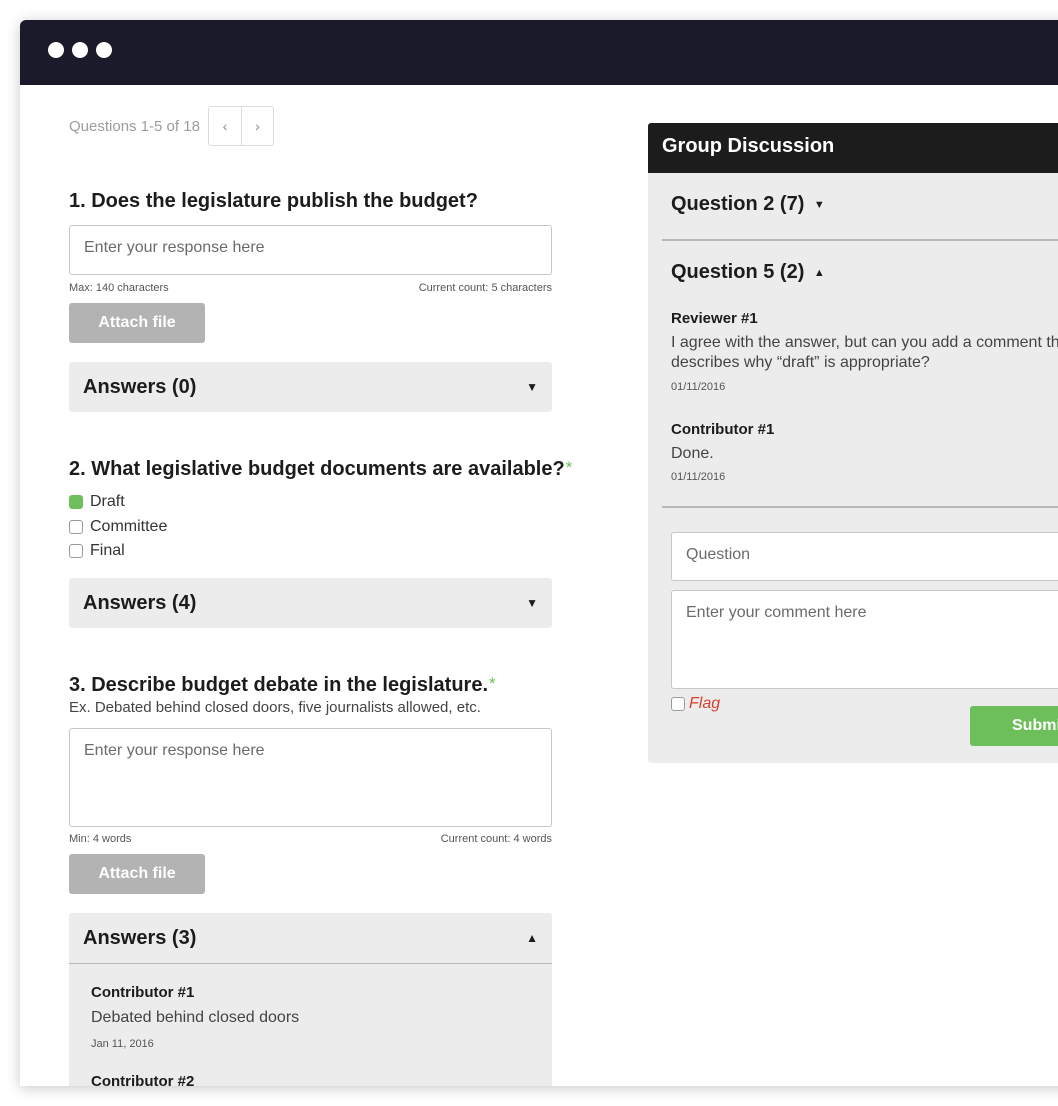 This screenshot has height=1106, width=1058. Describe the element at coordinates (864, 639) in the screenshot. I see `comment-textarea: Enter your comment here` at that location.